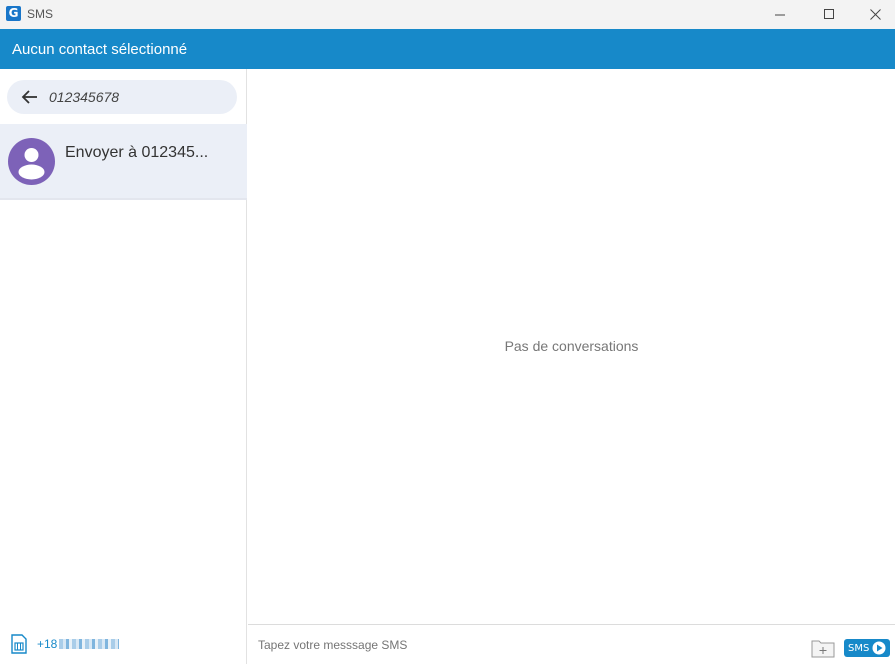  I want to click on window-title: SMS, so click(40, 14).